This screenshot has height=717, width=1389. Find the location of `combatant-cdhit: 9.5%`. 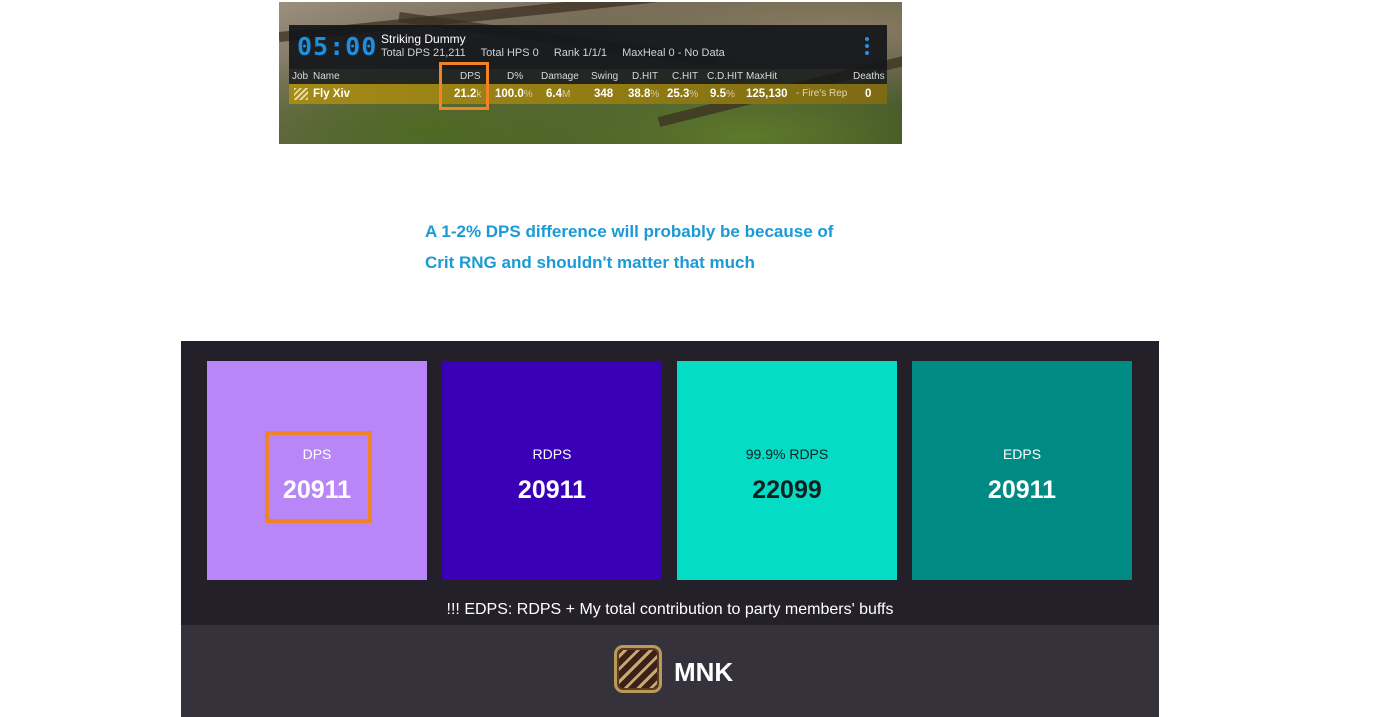

combatant-cdhit: 9.5% is located at coordinates (722, 94).